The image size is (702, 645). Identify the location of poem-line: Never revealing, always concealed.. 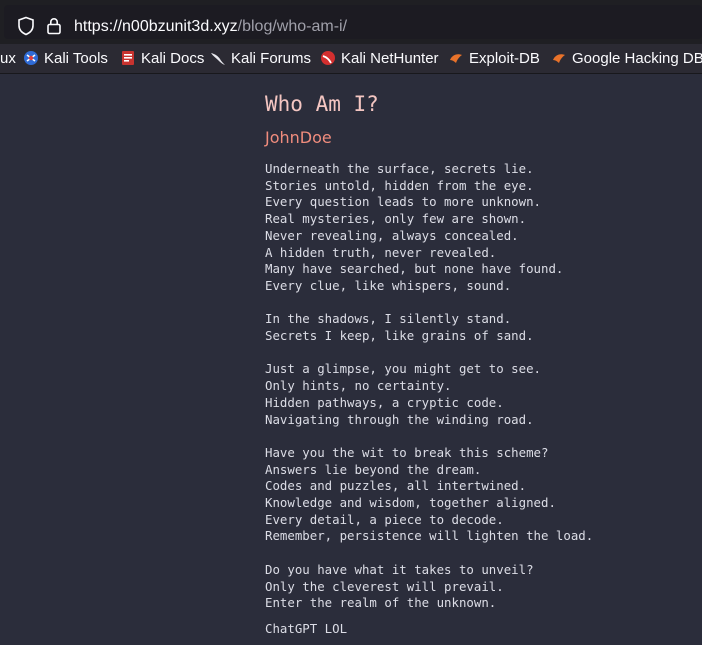
(392, 235).